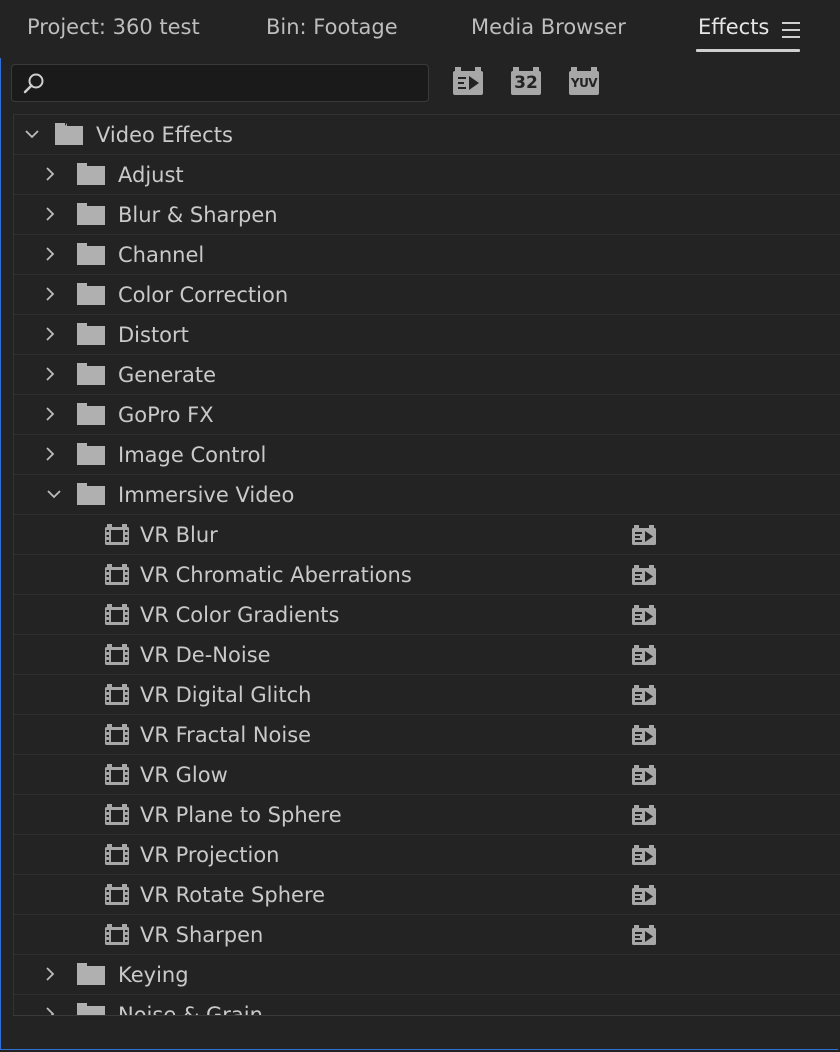 The height and width of the screenshot is (1052, 840). I want to click on tree-effect-vr-digital-glitch: VR Digital Glitch, so click(427, 695).